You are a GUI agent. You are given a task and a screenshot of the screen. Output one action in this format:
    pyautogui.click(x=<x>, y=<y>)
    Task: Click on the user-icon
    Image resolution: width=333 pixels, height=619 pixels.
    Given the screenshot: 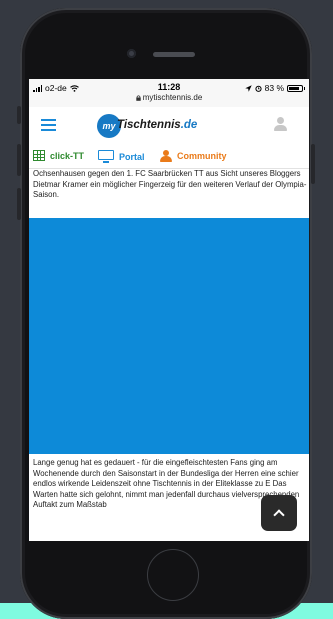 What is the action you would take?
    pyautogui.click(x=280, y=124)
    